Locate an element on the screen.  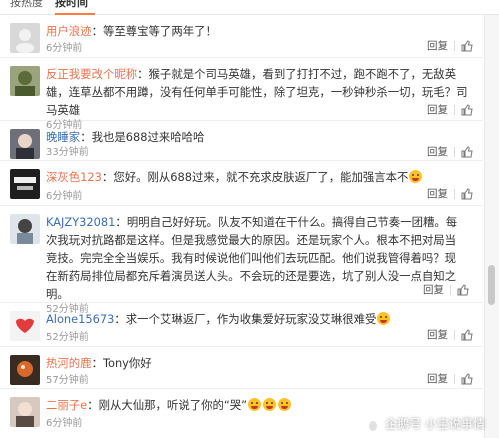
watermark-text: 企鹅号 小宝说事情 is located at coordinates (435, 424).